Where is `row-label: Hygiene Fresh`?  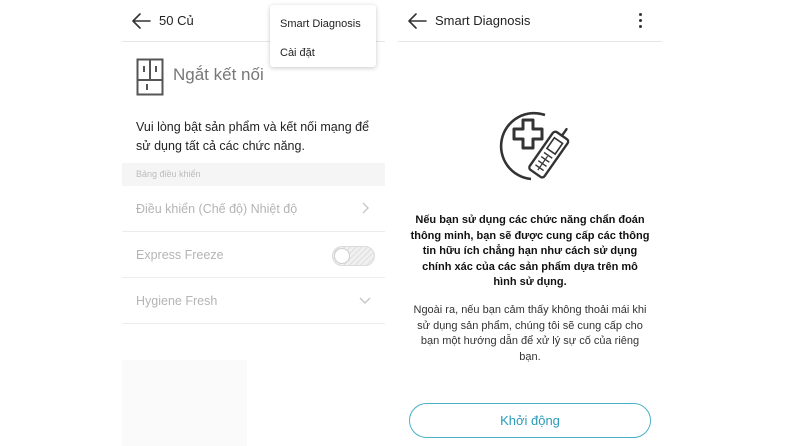
row-label: Hygiene Fresh is located at coordinates (177, 301).